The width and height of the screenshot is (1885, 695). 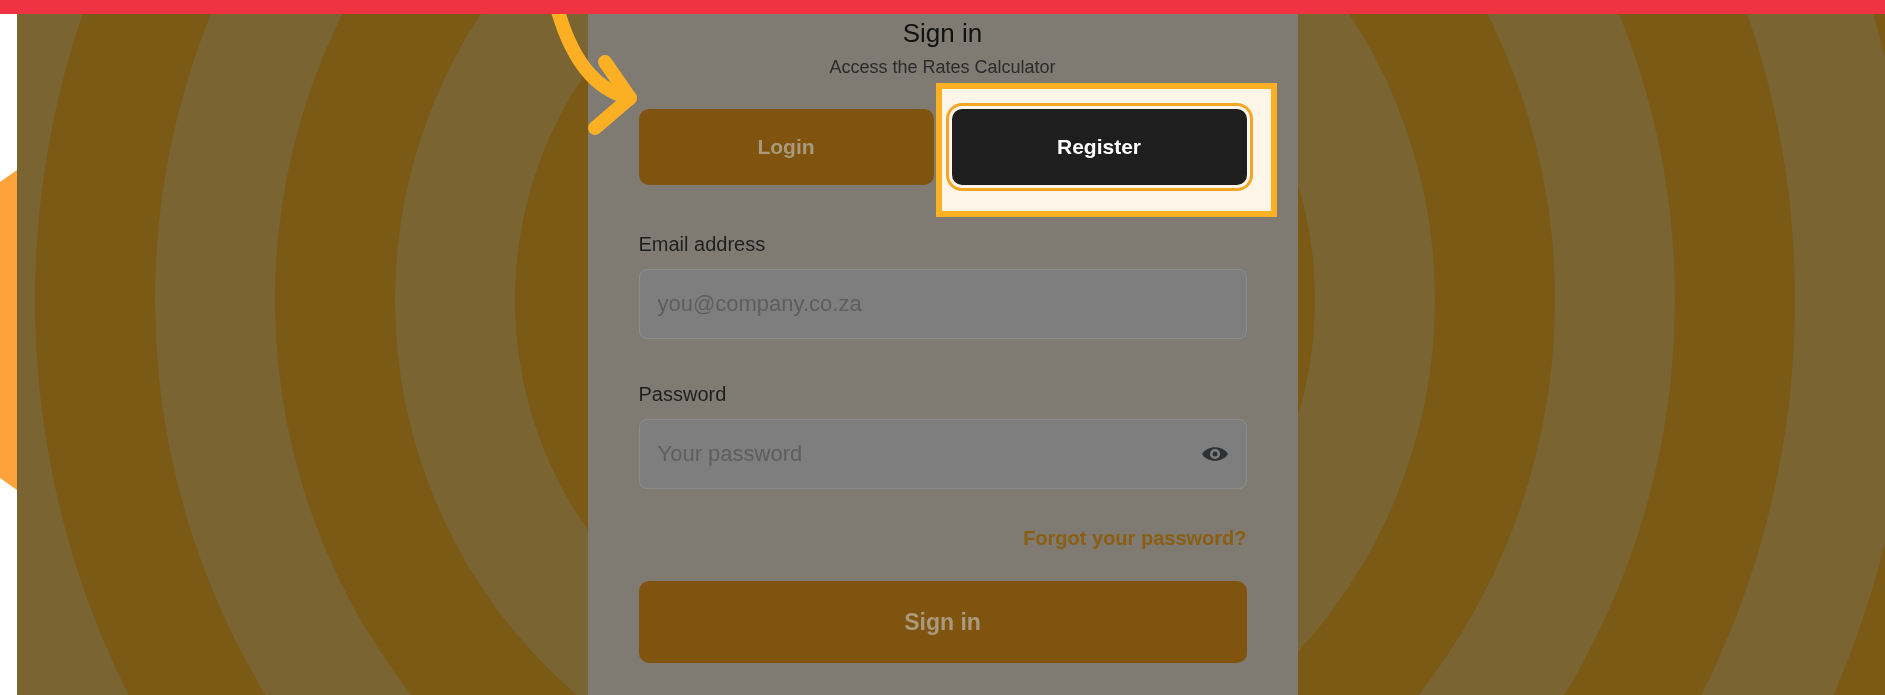 I want to click on field-label: Email address, so click(x=702, y=244).